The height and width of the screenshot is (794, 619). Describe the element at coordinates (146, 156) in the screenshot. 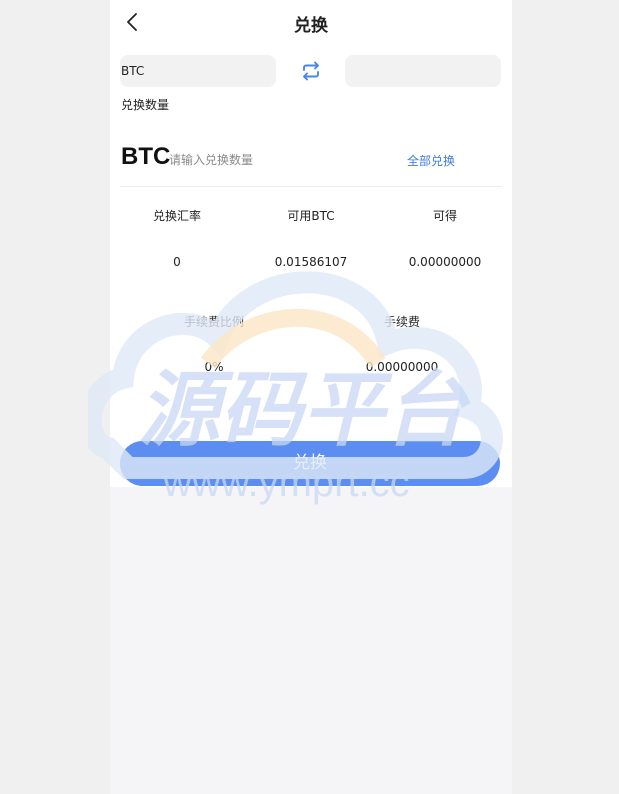

I see `amount-coin-symbol: BTC` at that location.